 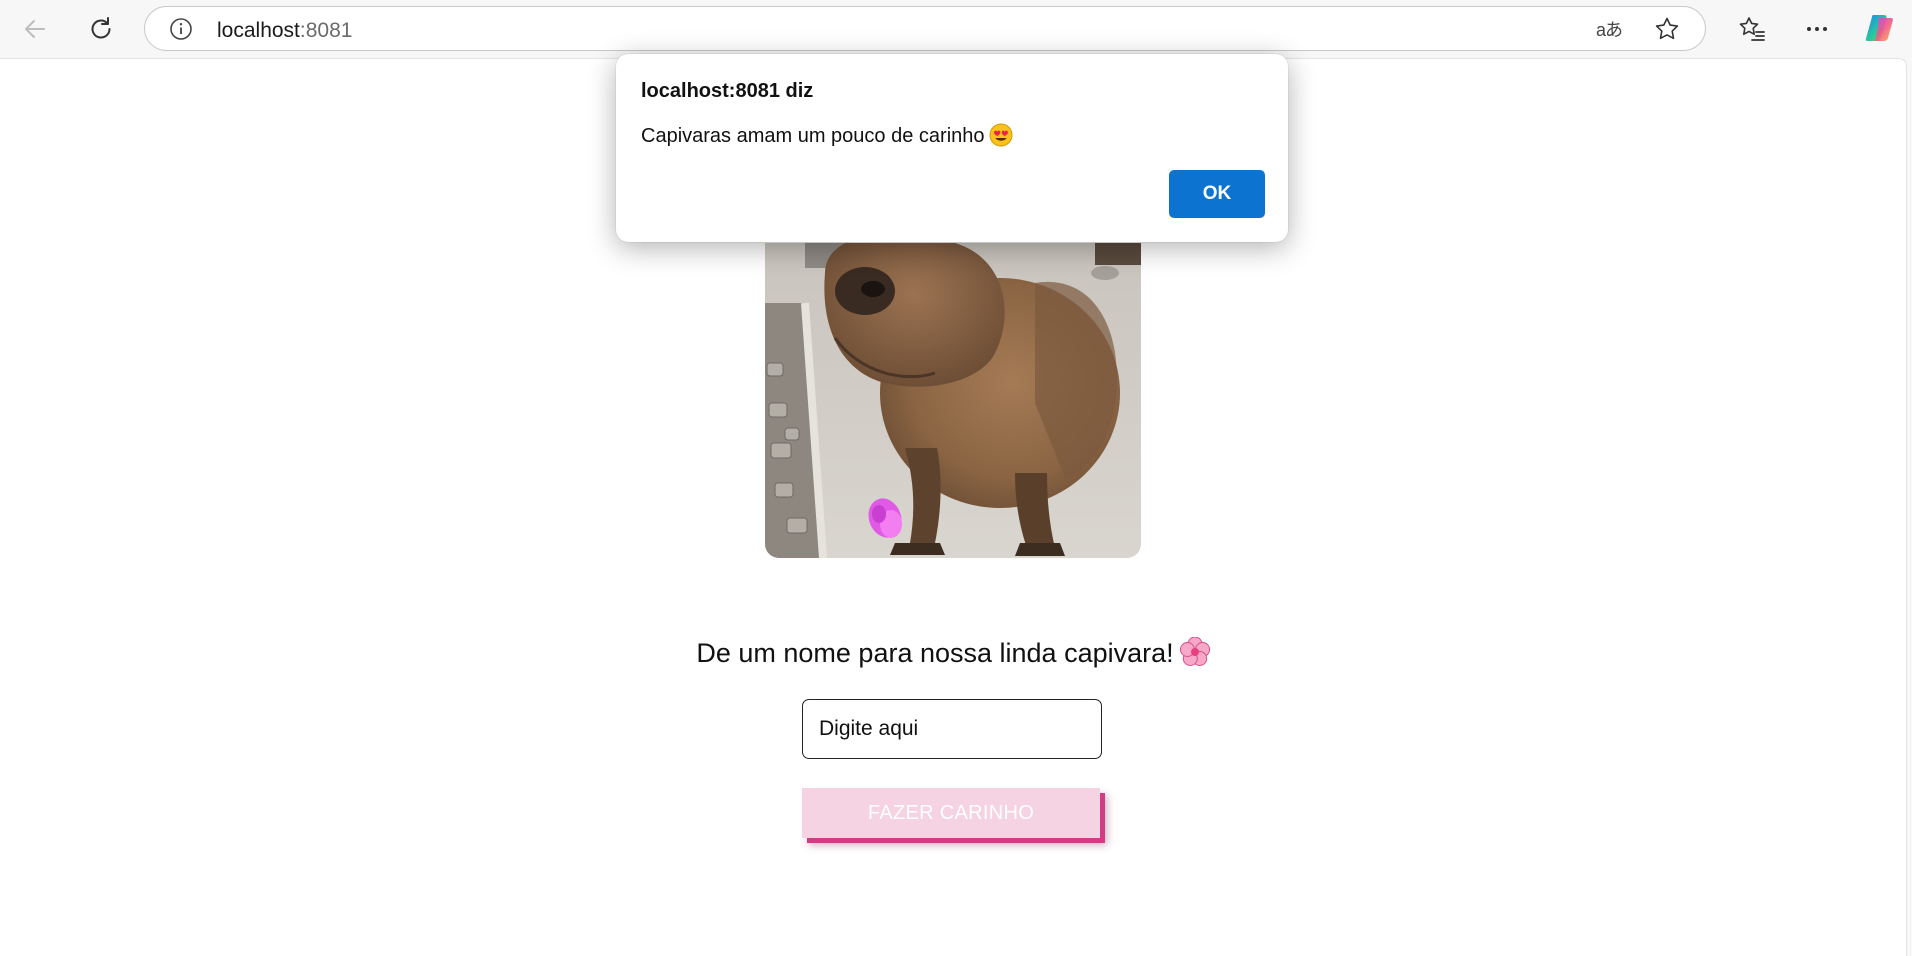 What do you see at coordinates (951, 813) in the screenshot?
I see `pet-capybara-button: FAZER CARINHO` at bounding box center [951, 813].